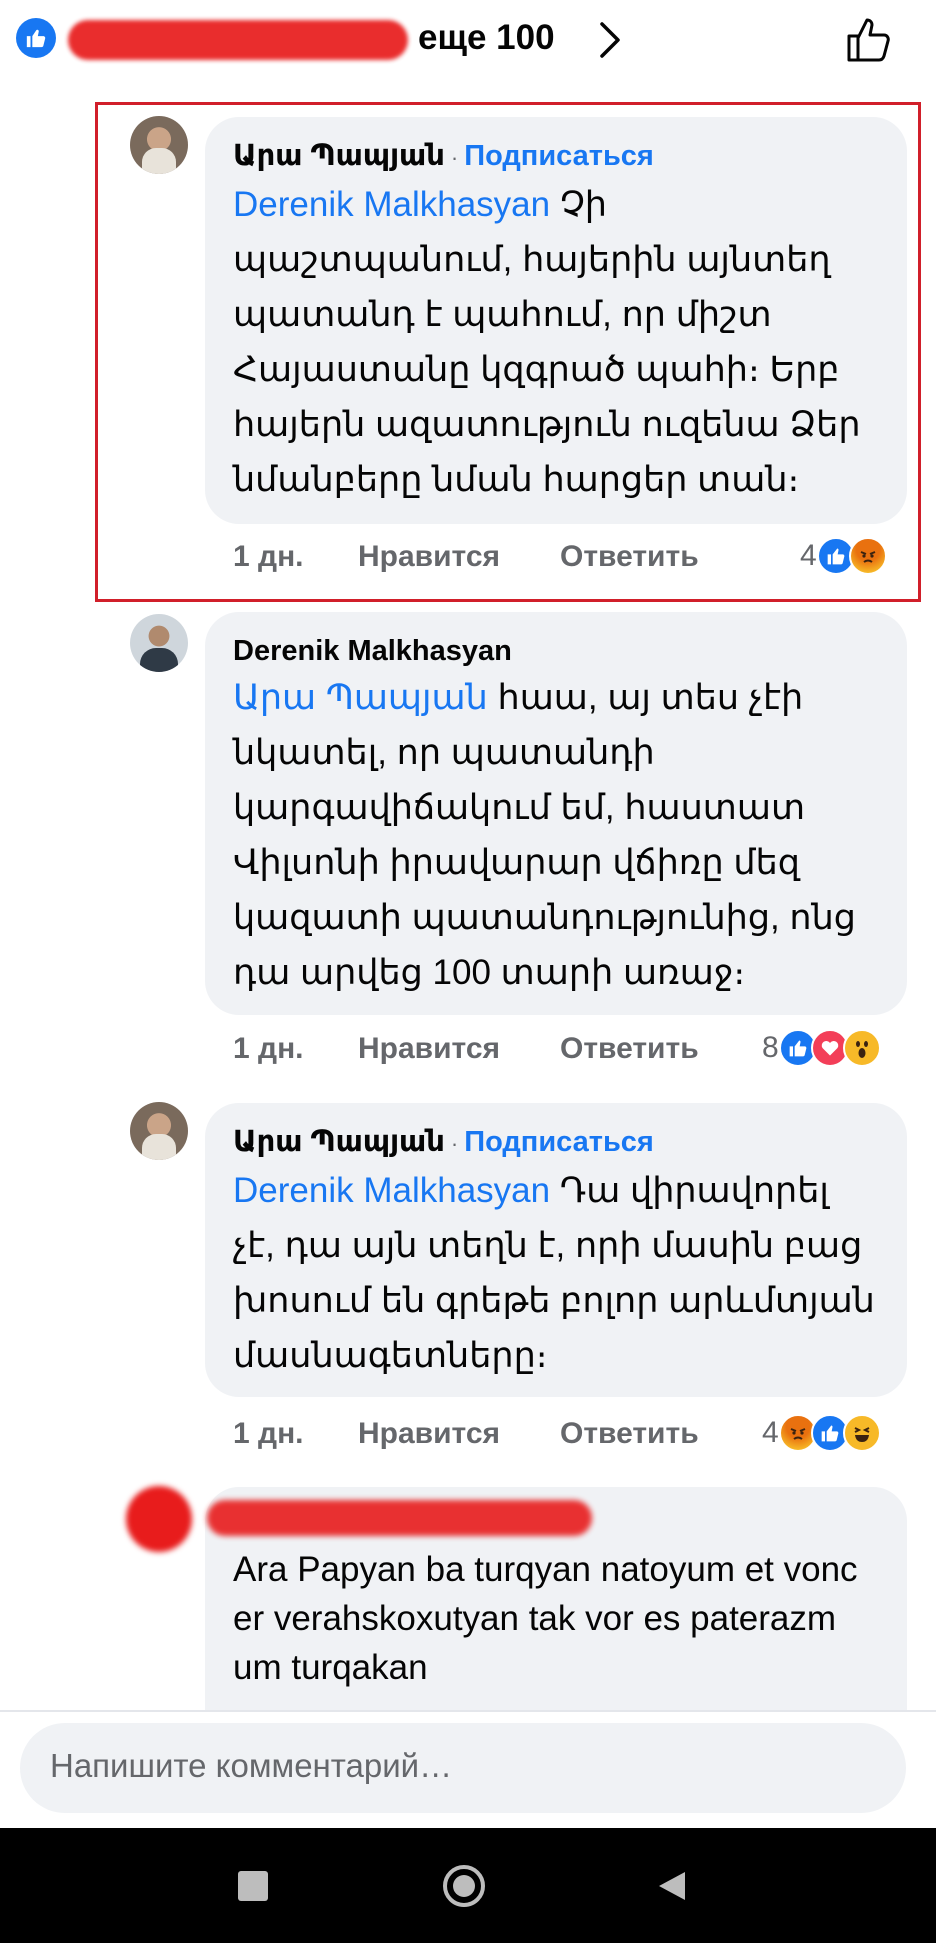 The image size is (936, 1943). I want to click on back-triangle-icon, so click(672, 1885).